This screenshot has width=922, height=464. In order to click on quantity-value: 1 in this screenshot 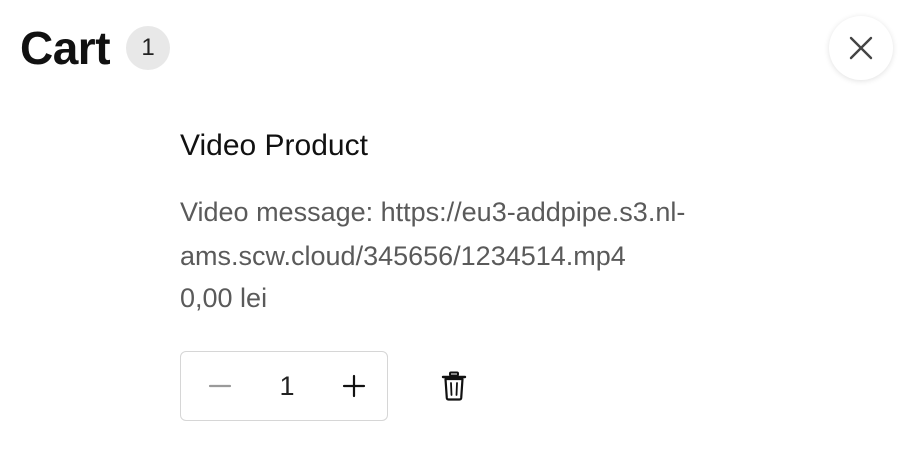, I will do `click(287, 386)`.